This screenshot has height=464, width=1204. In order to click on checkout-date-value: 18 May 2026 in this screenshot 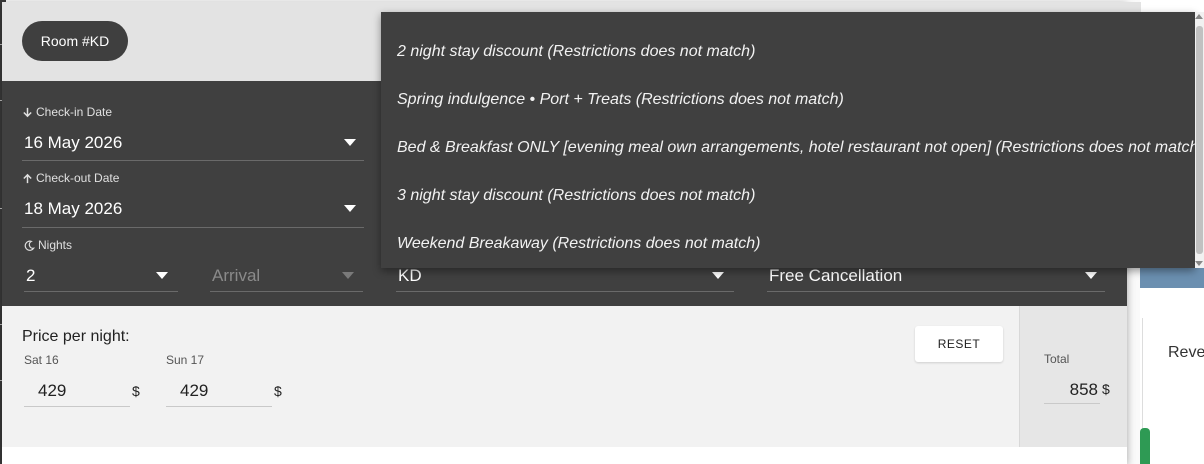, I will do `click(73, 209)`.